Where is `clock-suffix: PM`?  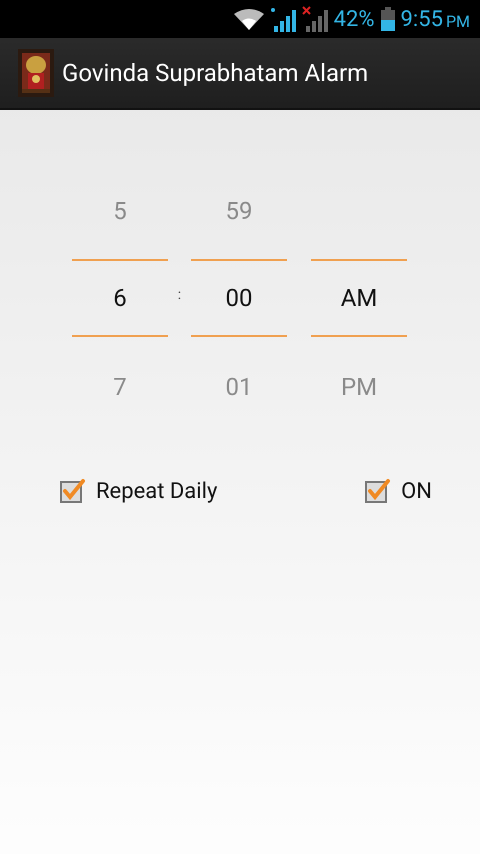
clock-suffix: PM is located at coordinates (458, 21).